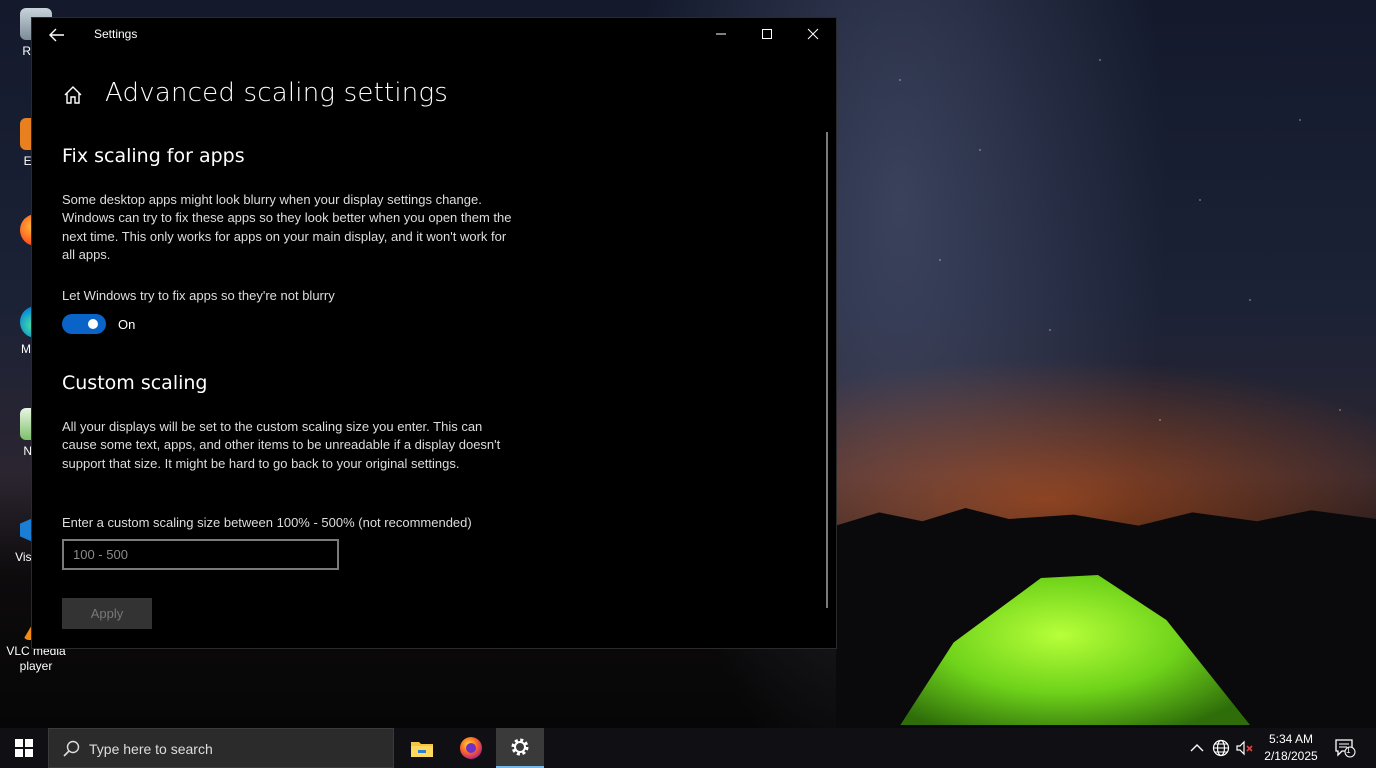  Describe the element at coordinates (1291, 739) in the screenshot. I see `clock-time: 5:34 AM` at that location.